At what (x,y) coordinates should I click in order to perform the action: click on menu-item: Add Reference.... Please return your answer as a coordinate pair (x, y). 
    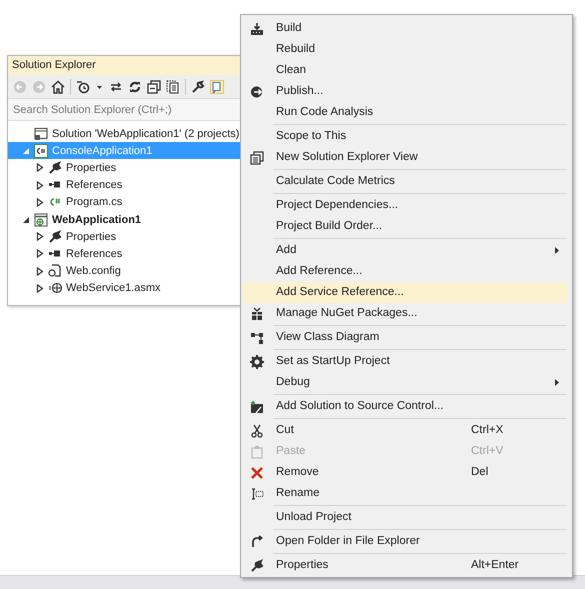
    Looking at the image, I should click on (405, 271).